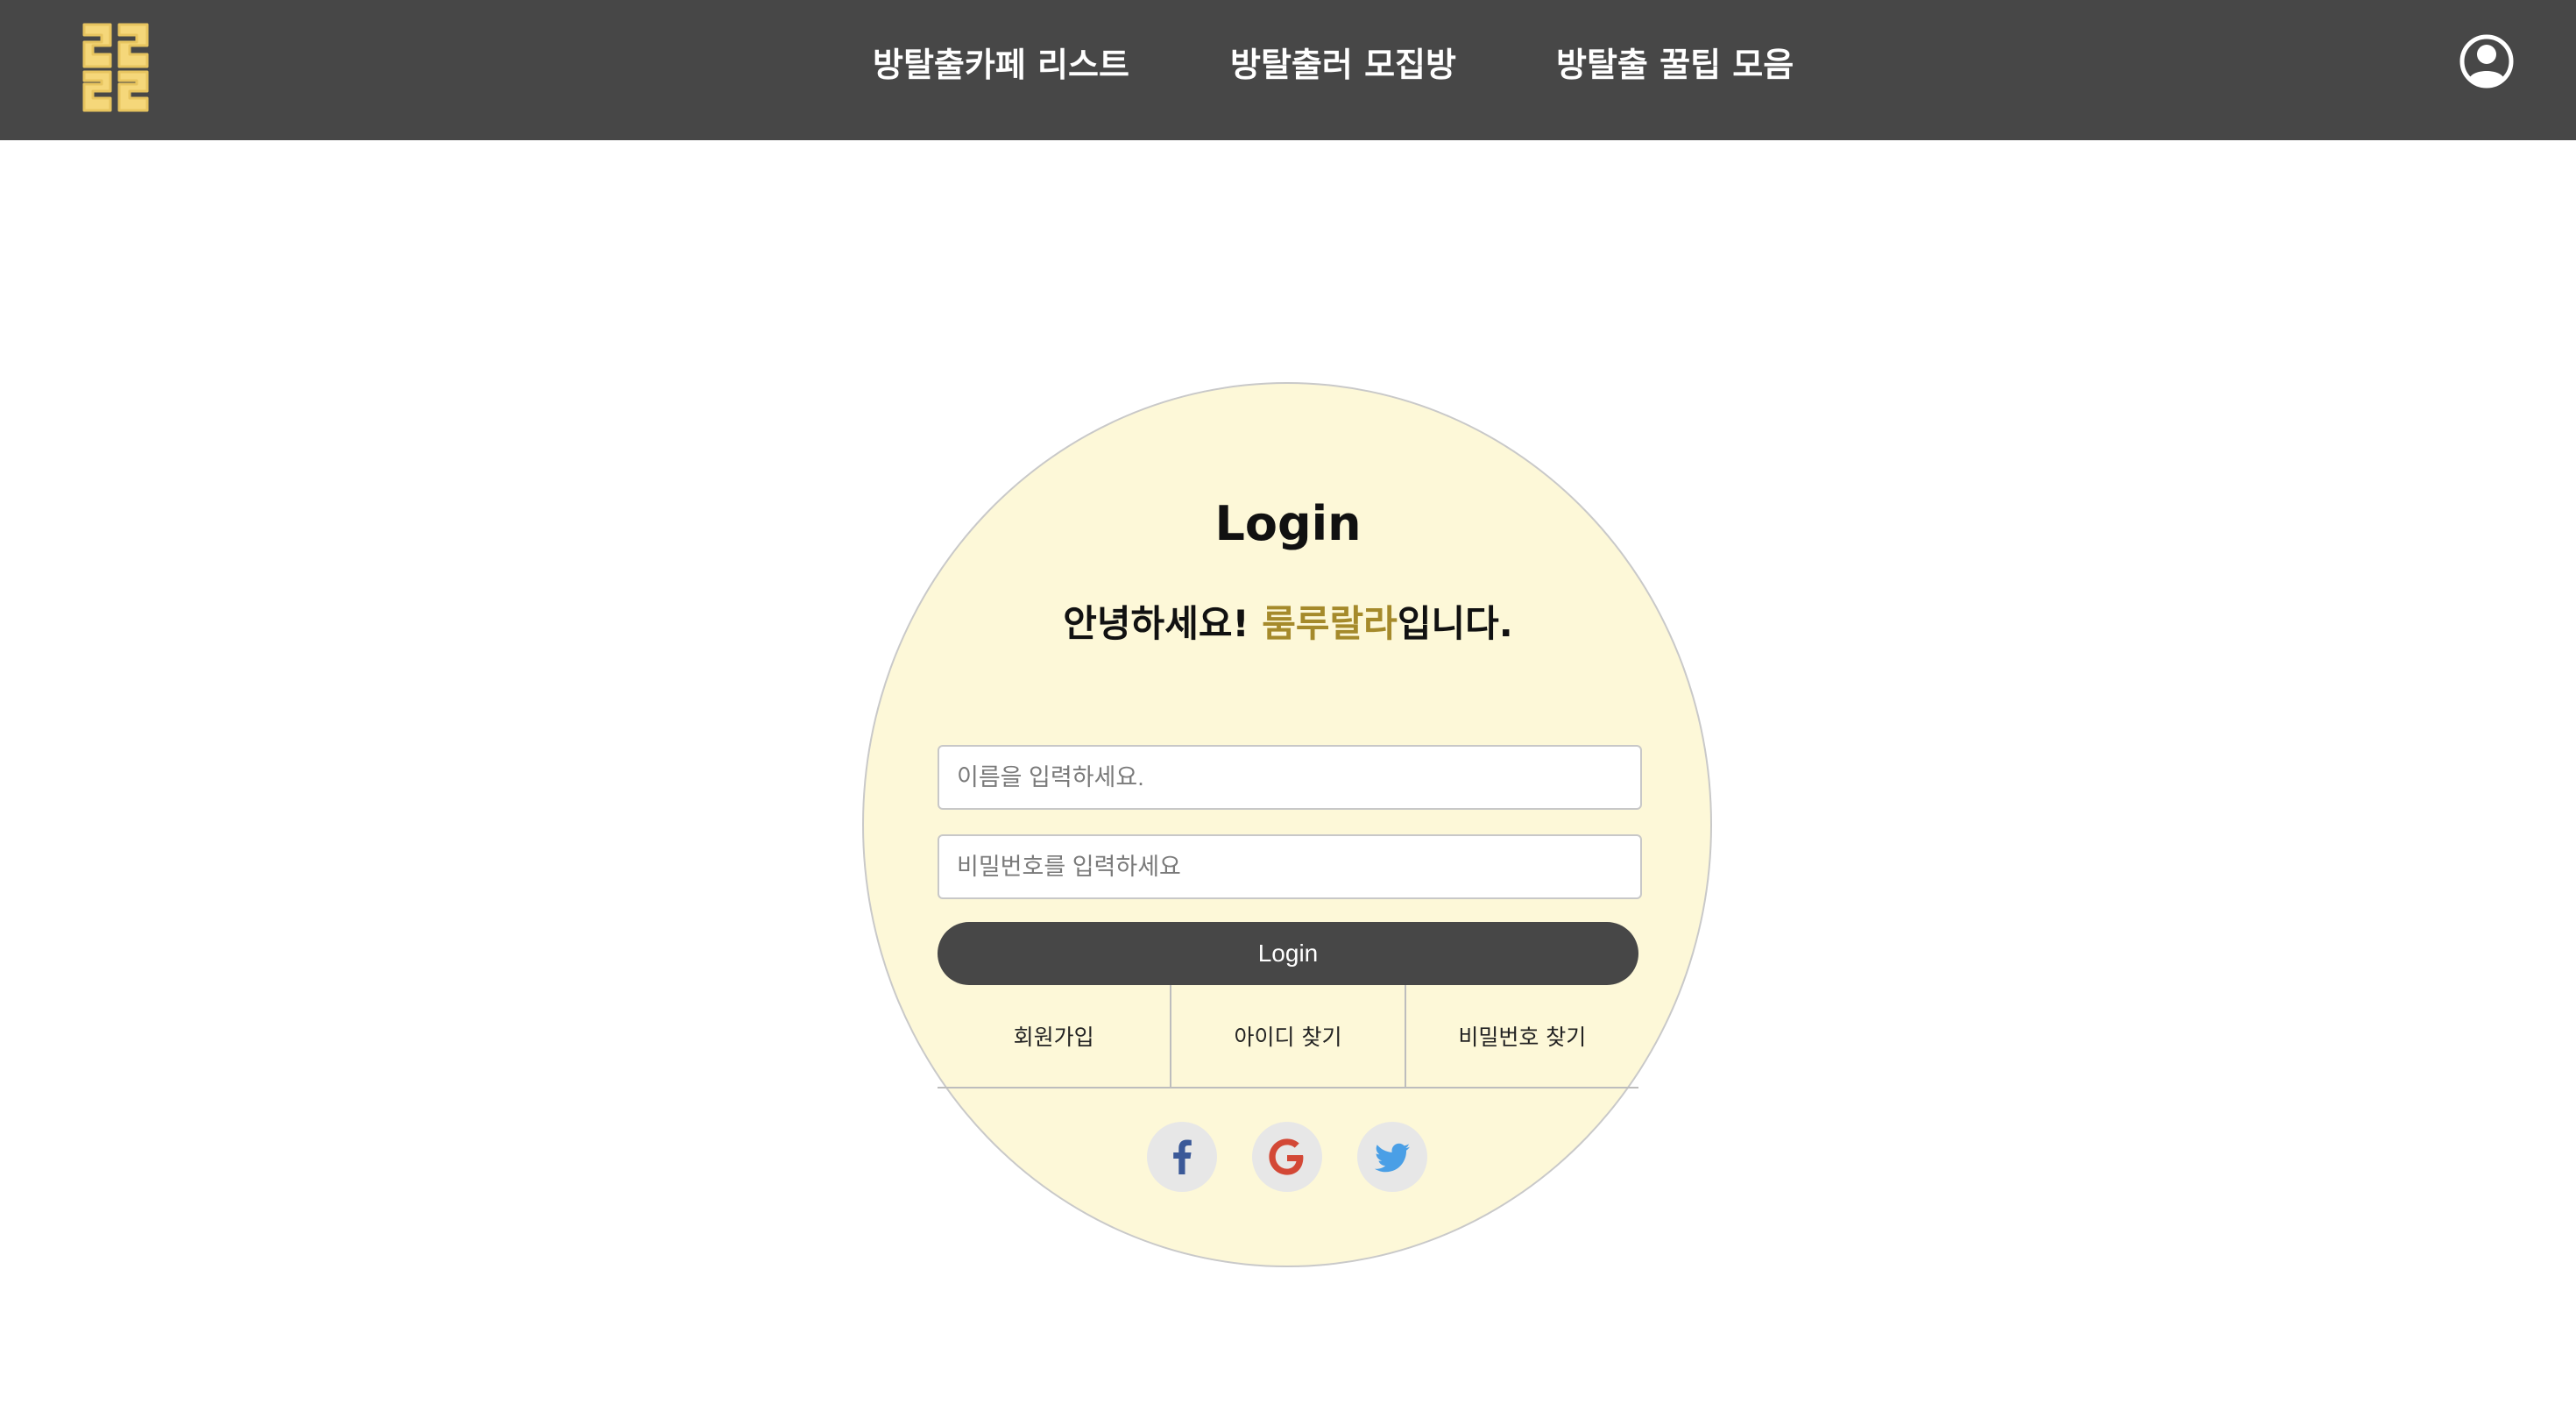 The height and width of the screenshot is (1404, 2576). I want to click on greeting-brand: 룸루랄라, so click(1330, 623).